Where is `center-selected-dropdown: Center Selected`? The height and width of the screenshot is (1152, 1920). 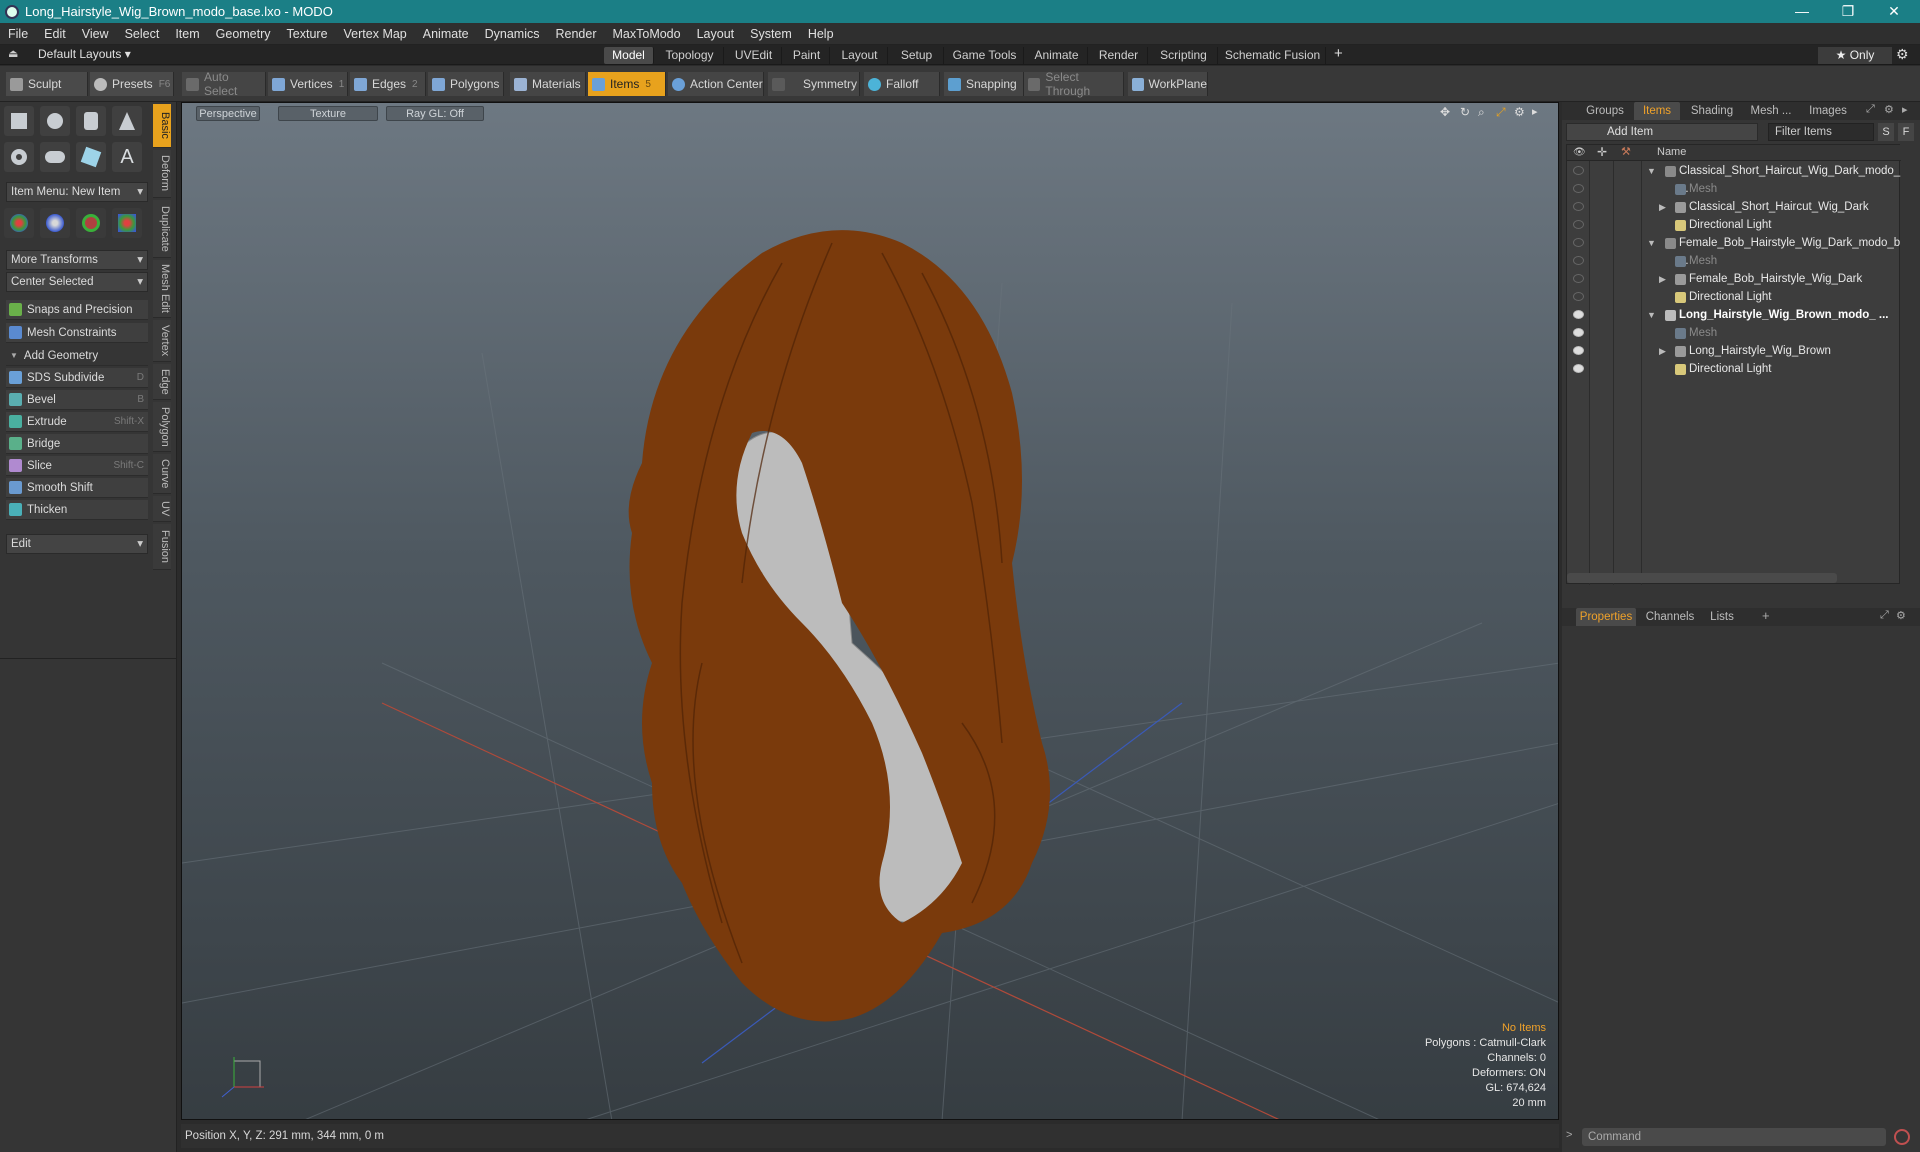 center-selected-dropdown: Center Selected is located at coordinates (77, 282).